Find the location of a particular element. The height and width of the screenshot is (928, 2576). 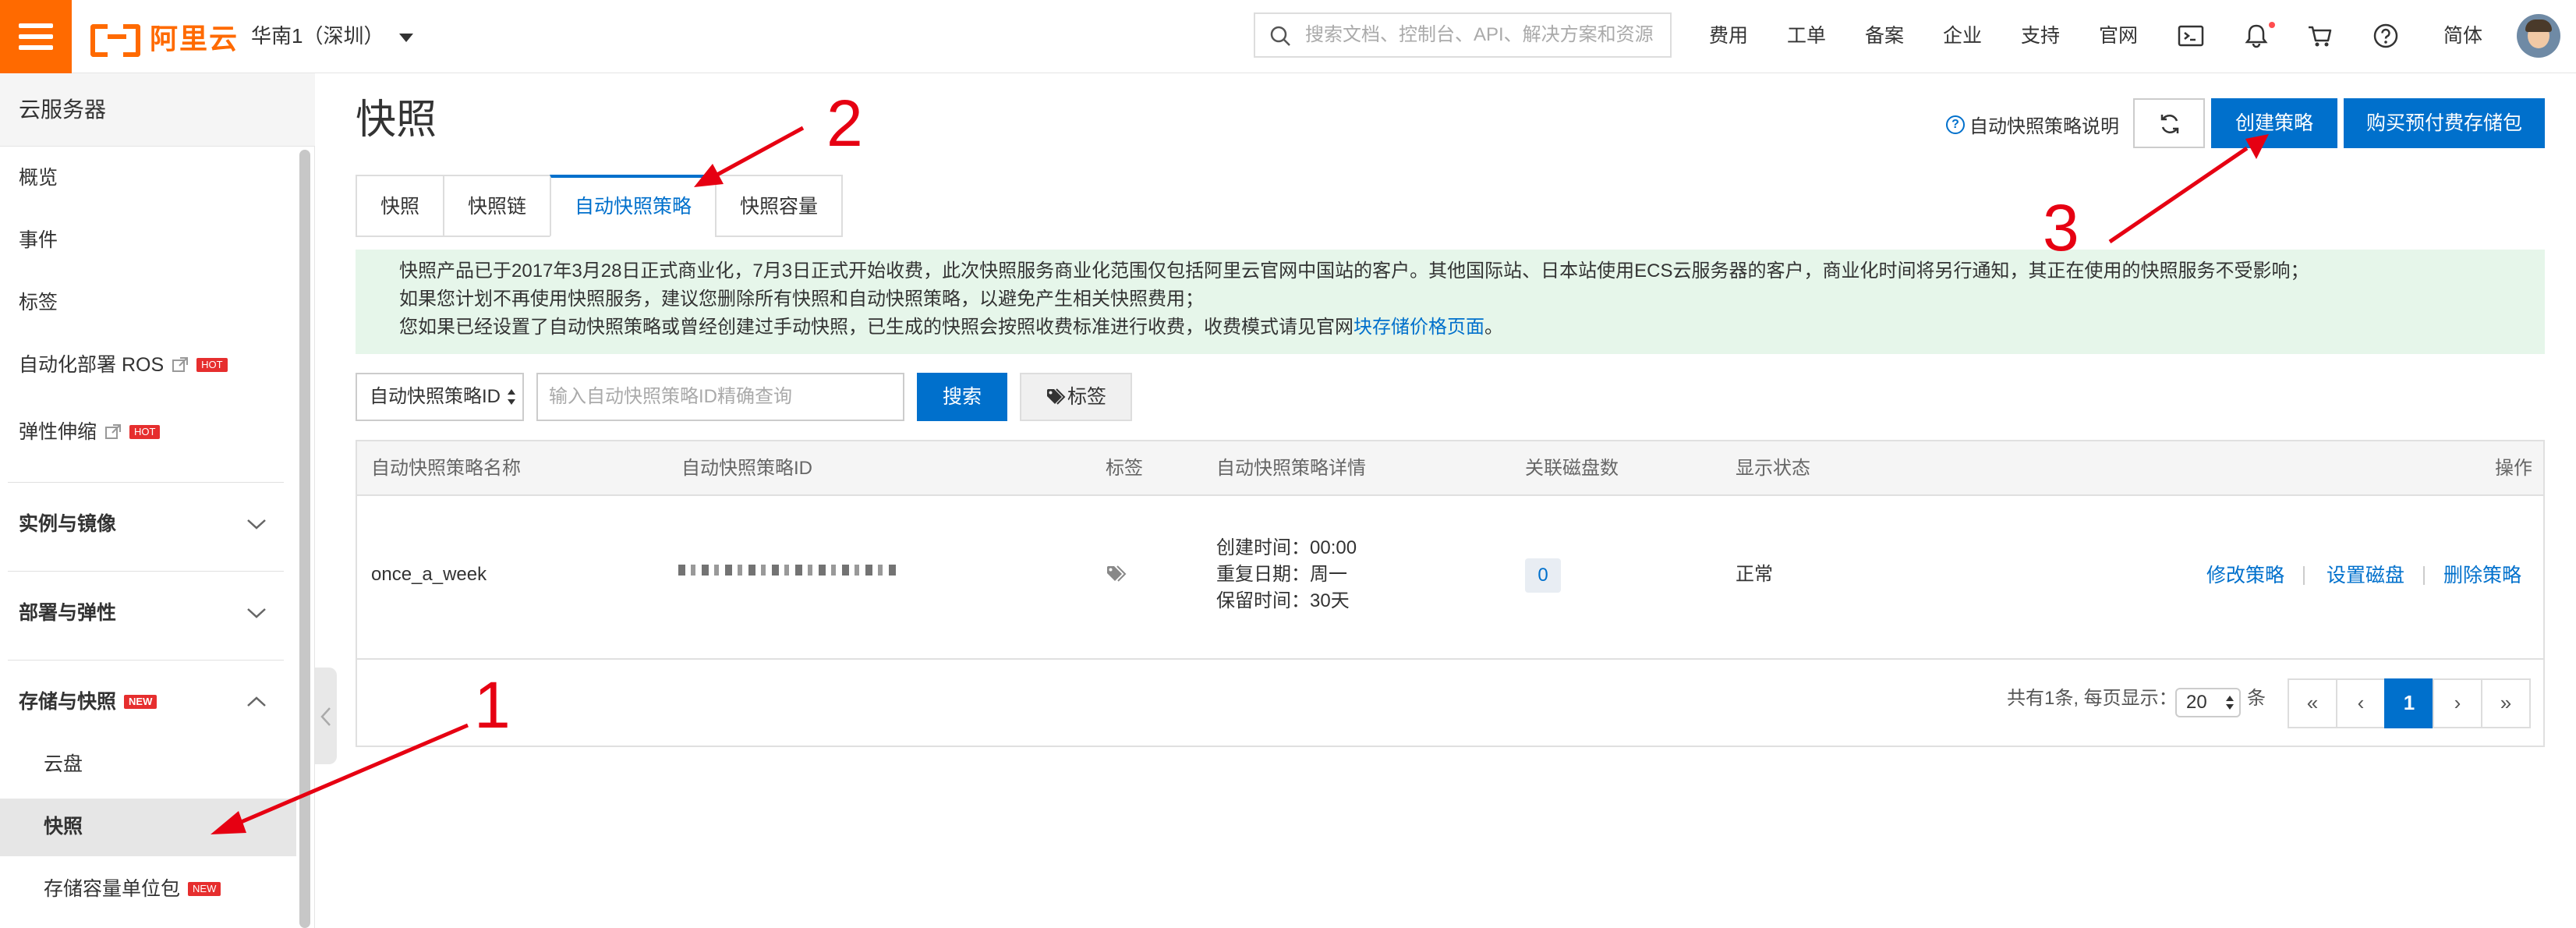

sidebar-group-instances: 实例与镜像 is located at coordinates (67, 524).